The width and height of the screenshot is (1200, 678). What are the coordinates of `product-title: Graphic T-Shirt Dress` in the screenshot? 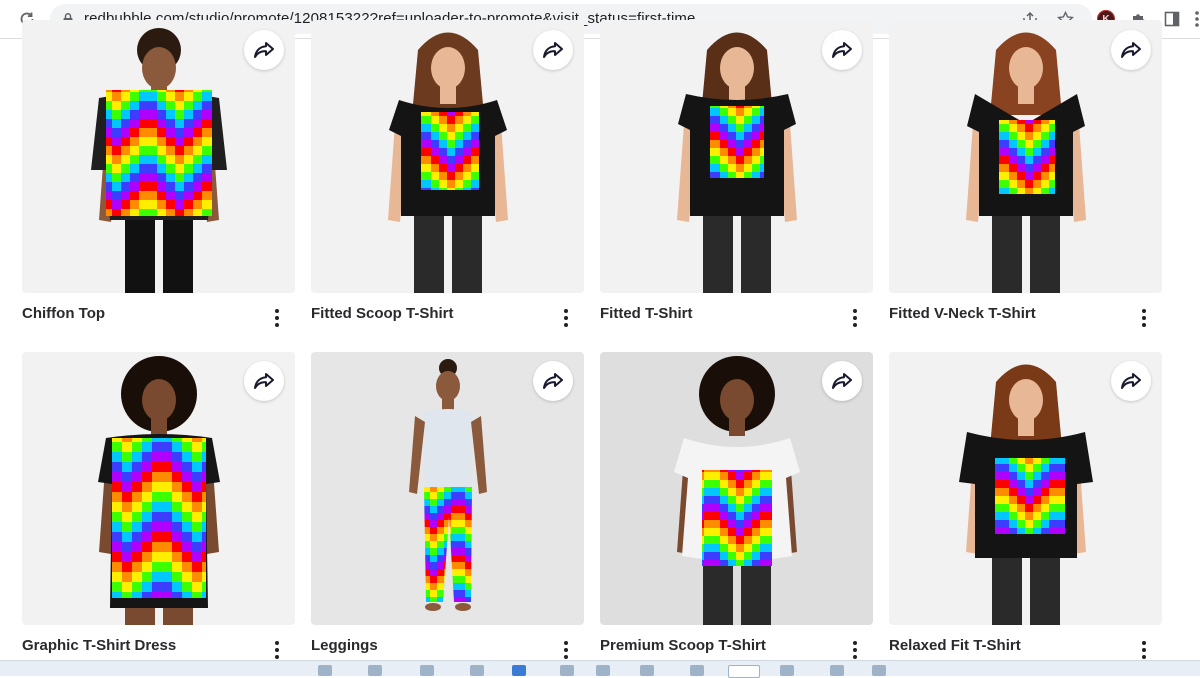 It's located at (99, 645).